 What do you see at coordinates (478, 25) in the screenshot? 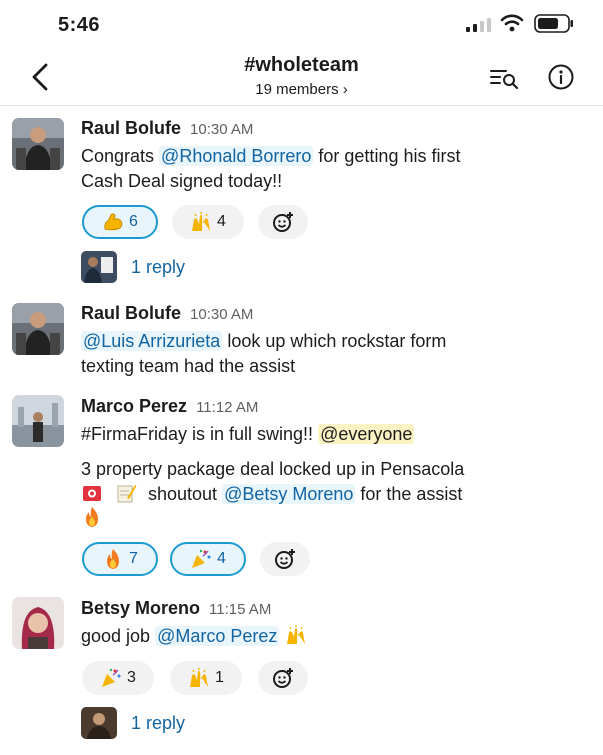
I see `cellular-signal-icon` at bounding box center [478, 25].